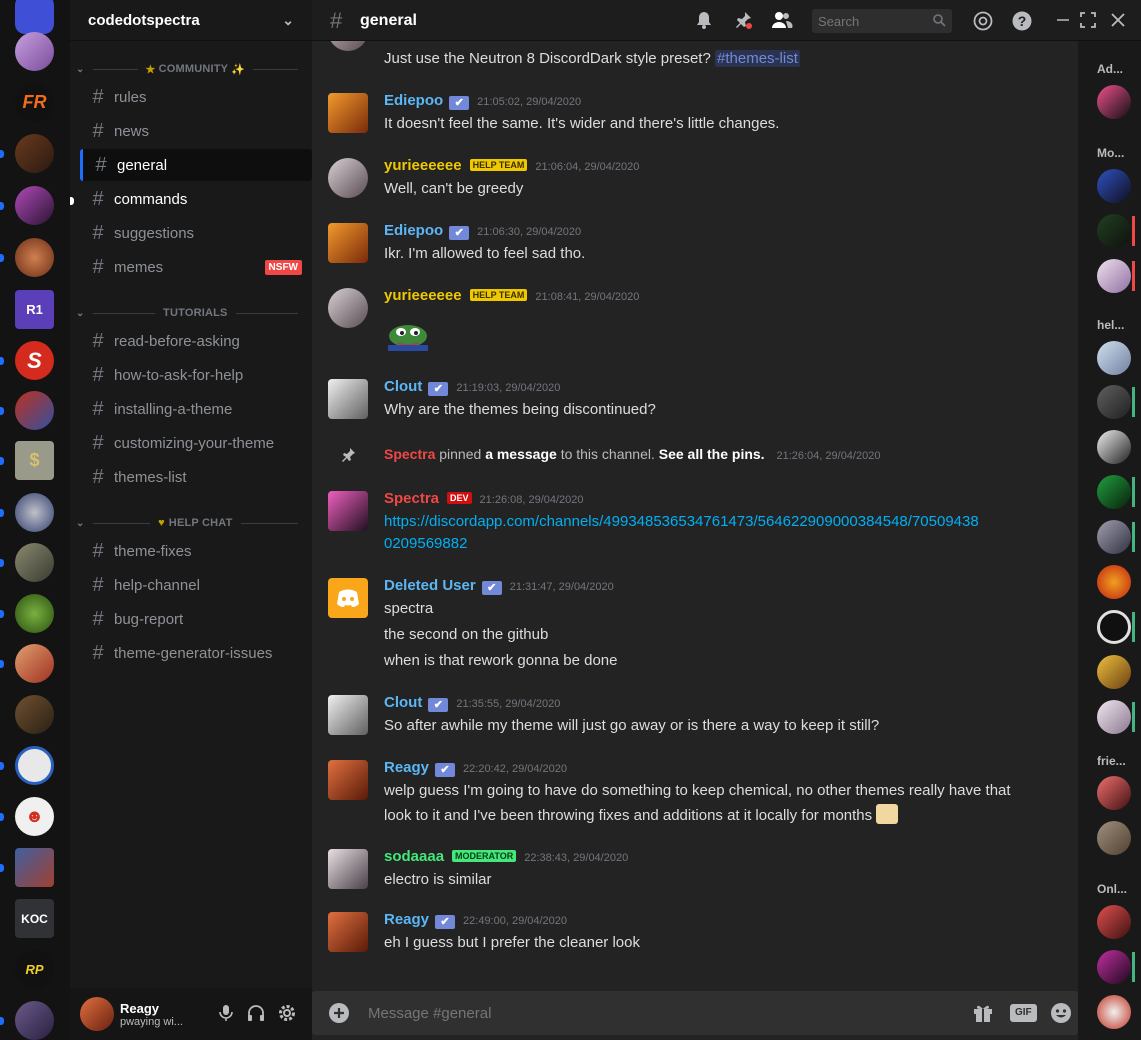 The width and height of the screenshot is (1141, 1040). What do you see at coordinates (34, 918) in the screenshot?
I see `server-icon: KOC` at bounding box center [34, 918].